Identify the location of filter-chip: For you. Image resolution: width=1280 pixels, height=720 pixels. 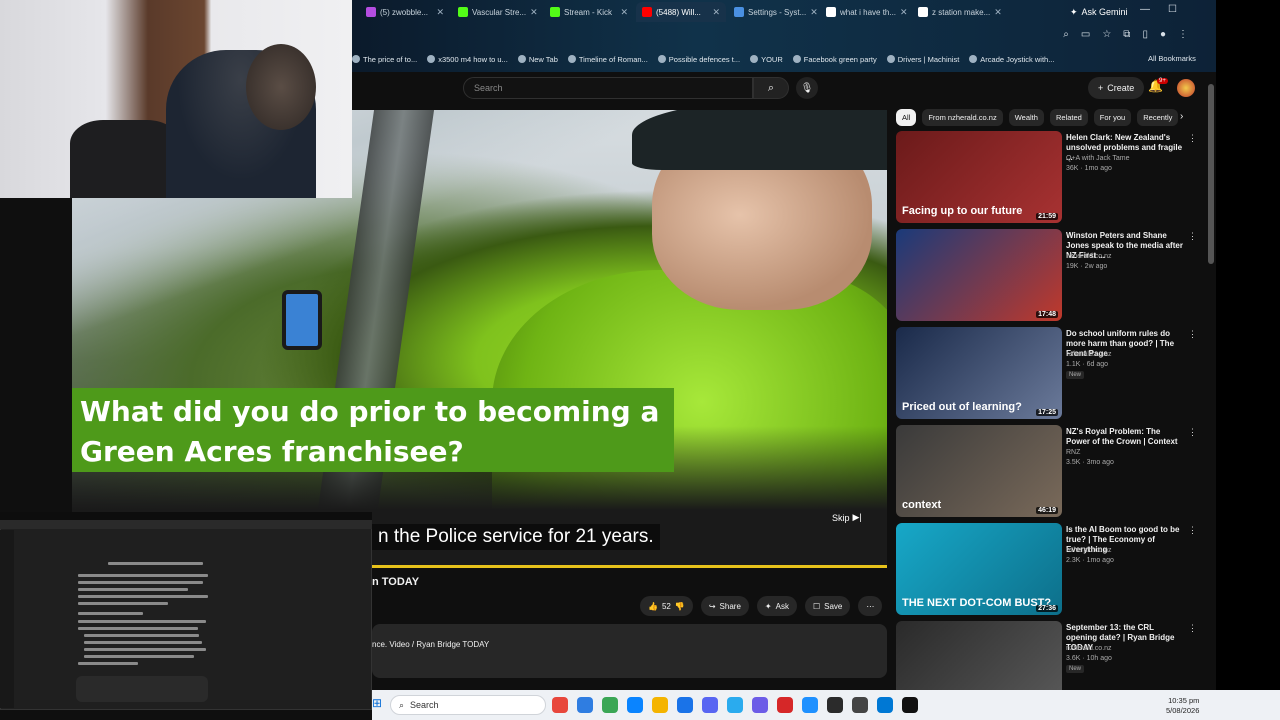
(1112, 117).